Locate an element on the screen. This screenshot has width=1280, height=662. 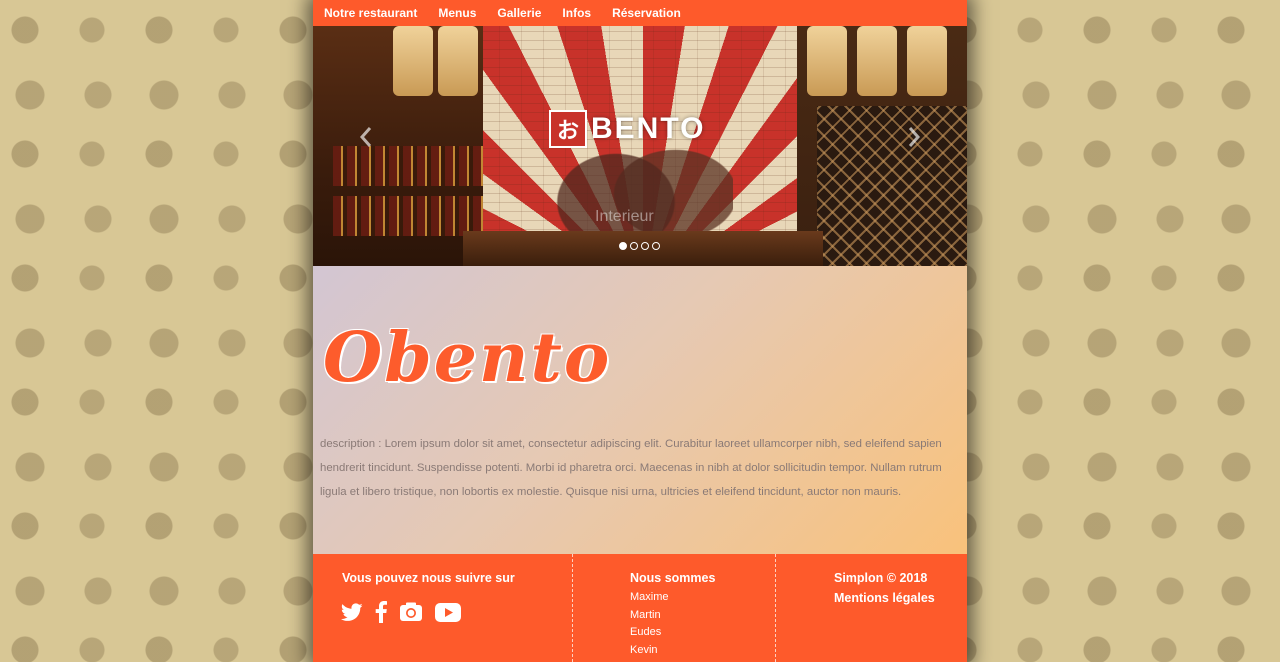
twitter-icon is located at coordinates (352, 612).